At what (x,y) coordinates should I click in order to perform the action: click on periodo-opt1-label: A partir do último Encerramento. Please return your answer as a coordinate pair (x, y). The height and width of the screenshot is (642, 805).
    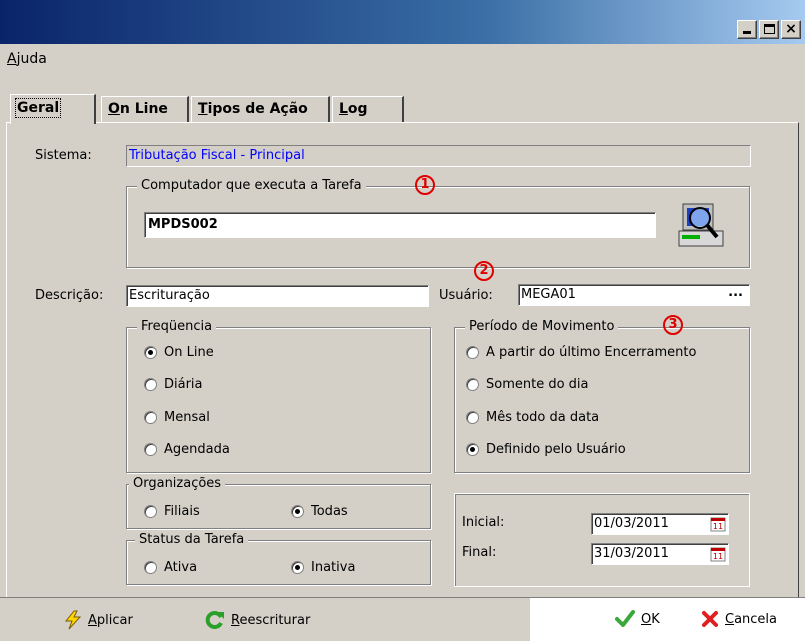
    Looking at the image, I should click on (591, 352).